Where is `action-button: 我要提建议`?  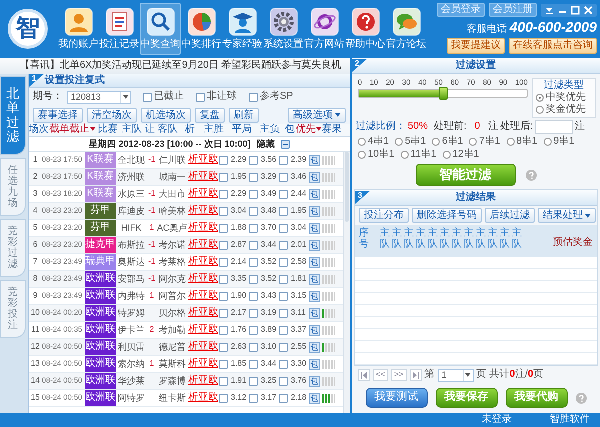
action-button: 我要提建议 is located at coordinates (476, 46).